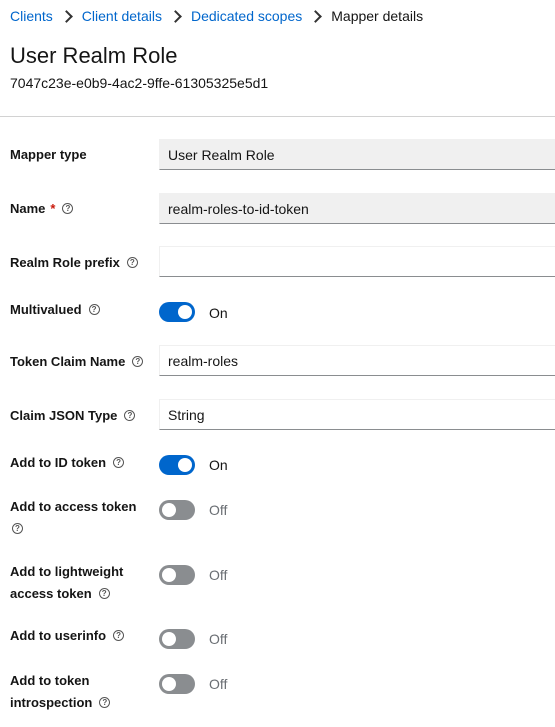  I want to click on breadcrumb-client-details-link: Client details, so click(122, 16).